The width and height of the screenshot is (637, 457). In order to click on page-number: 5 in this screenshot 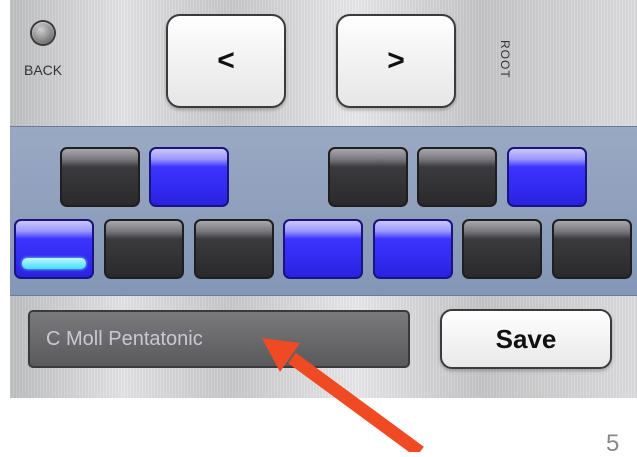, I will do `click(613, 443)`.